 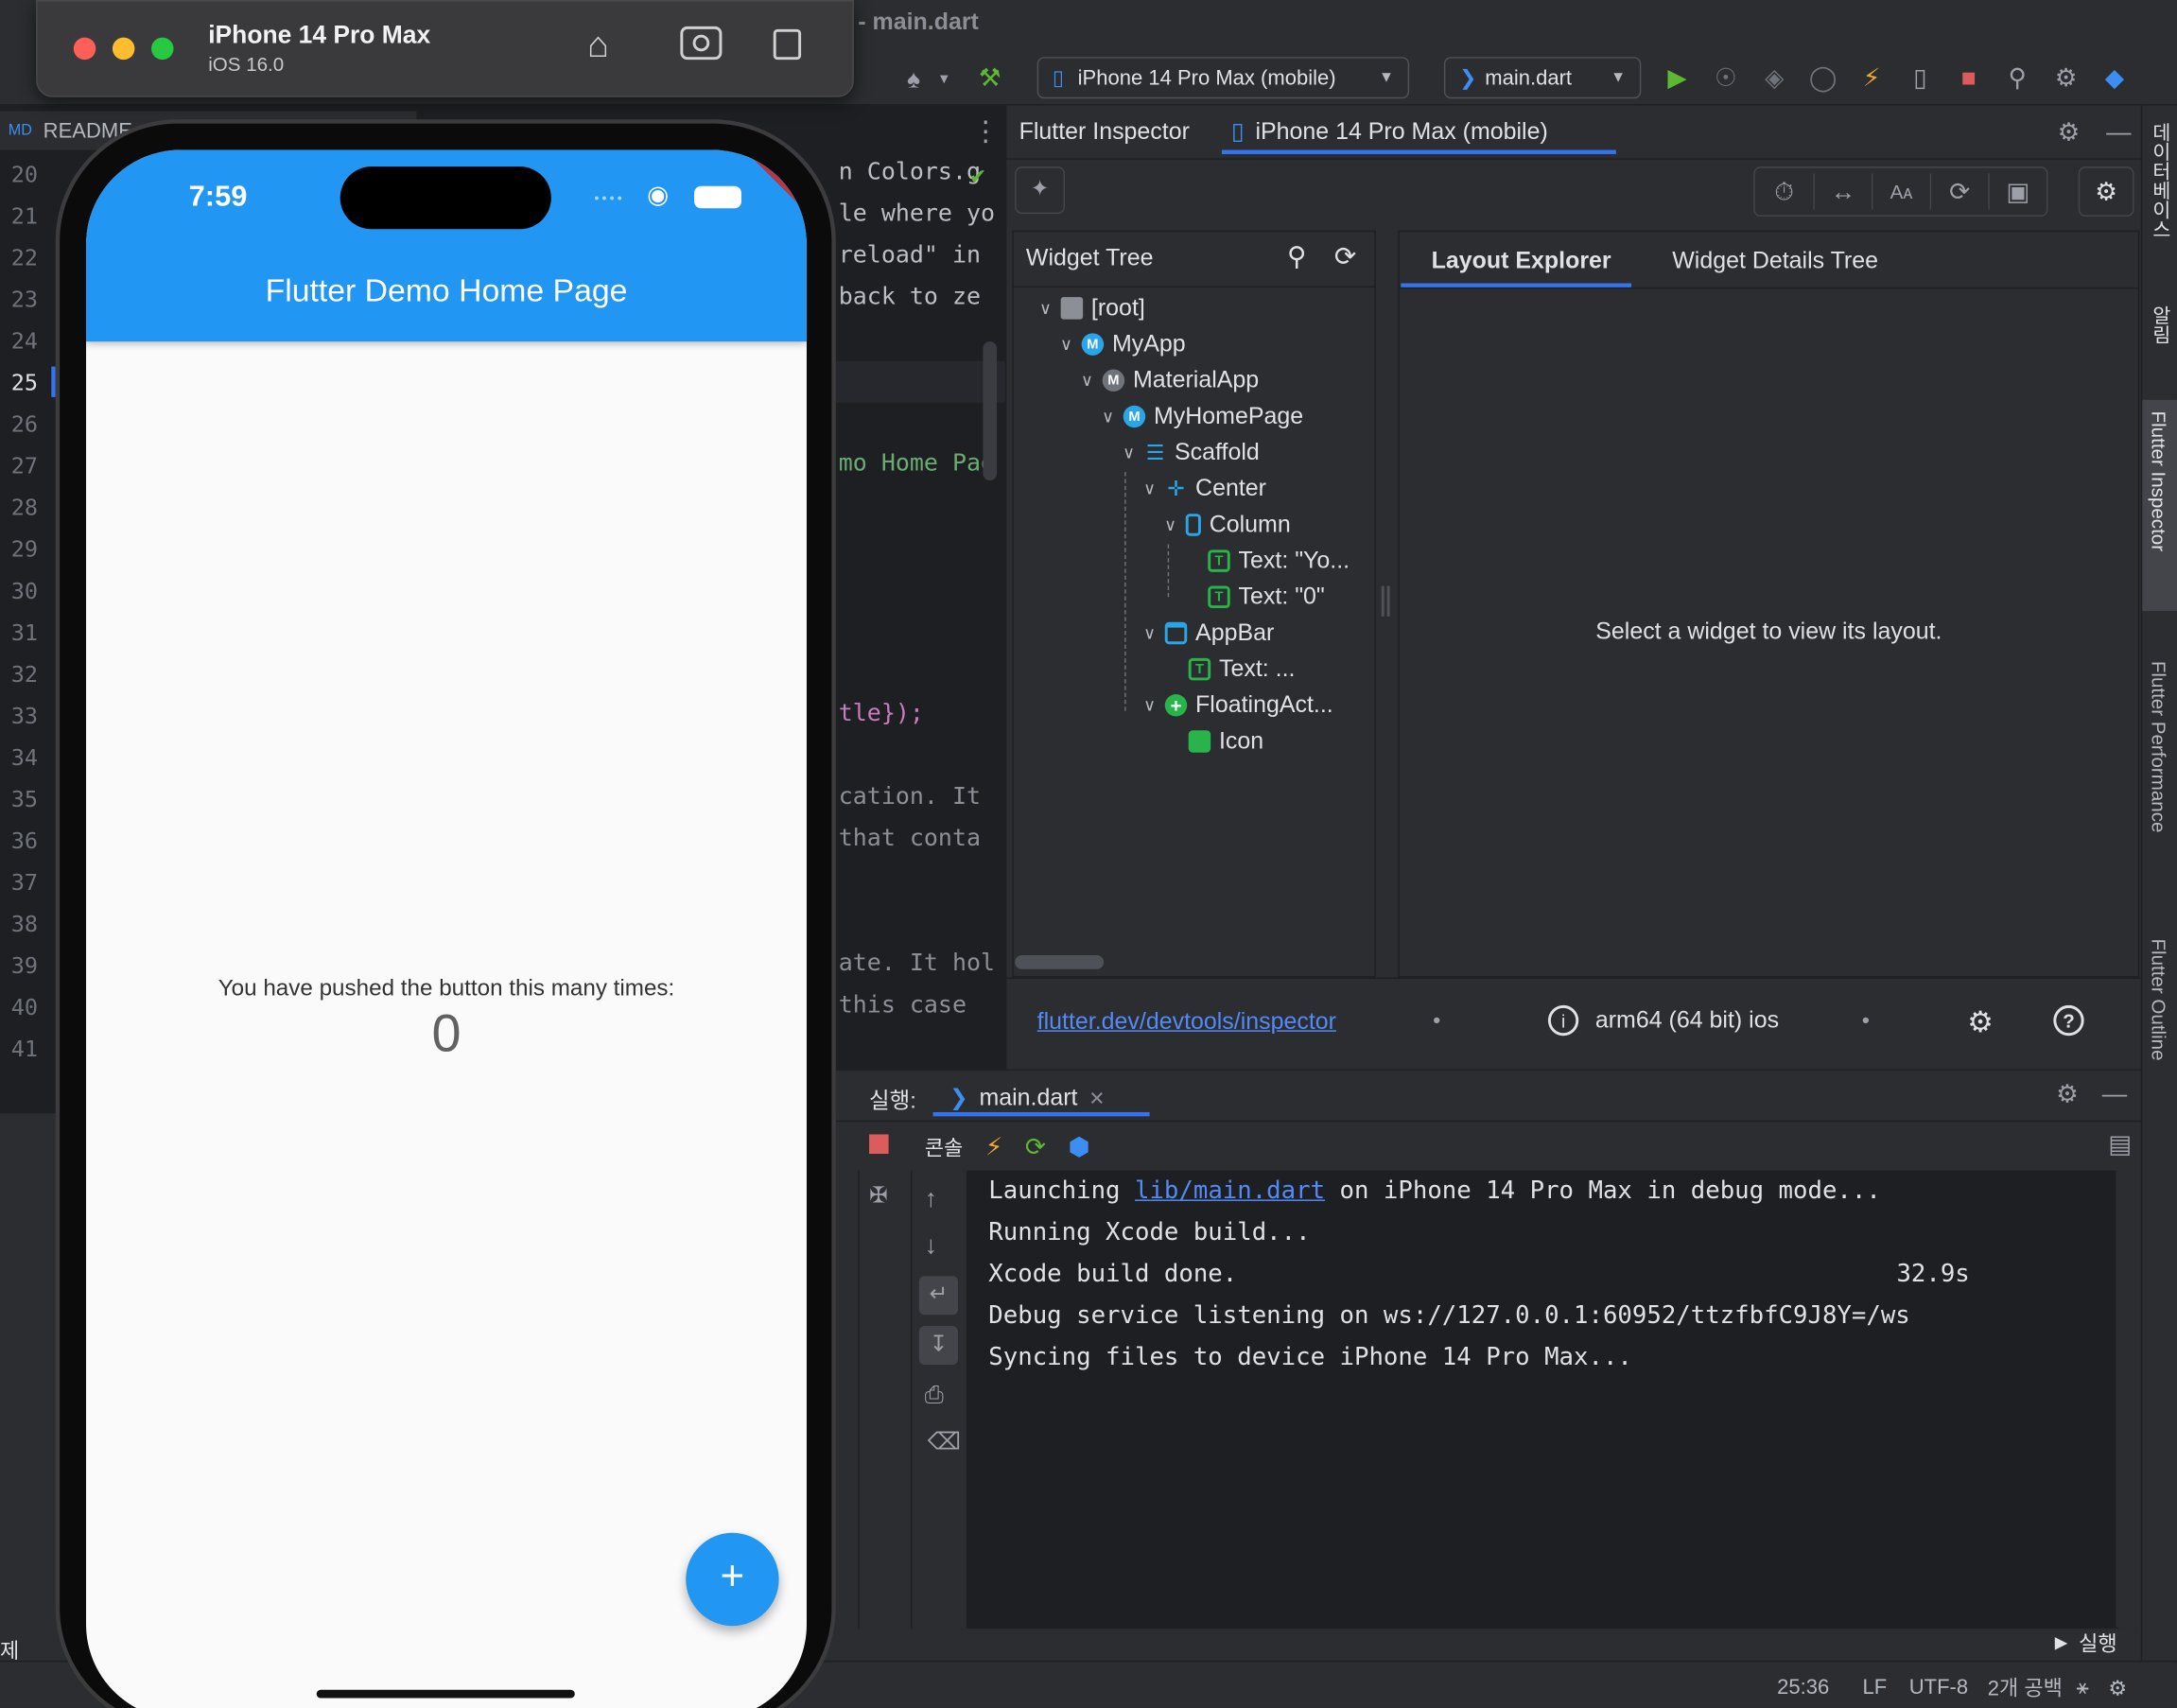 What do you see at coordinates (2161, 180) in the screenshot?
I see `tool-window-database: 데이터베이스` at bounding box center [2161, 180].